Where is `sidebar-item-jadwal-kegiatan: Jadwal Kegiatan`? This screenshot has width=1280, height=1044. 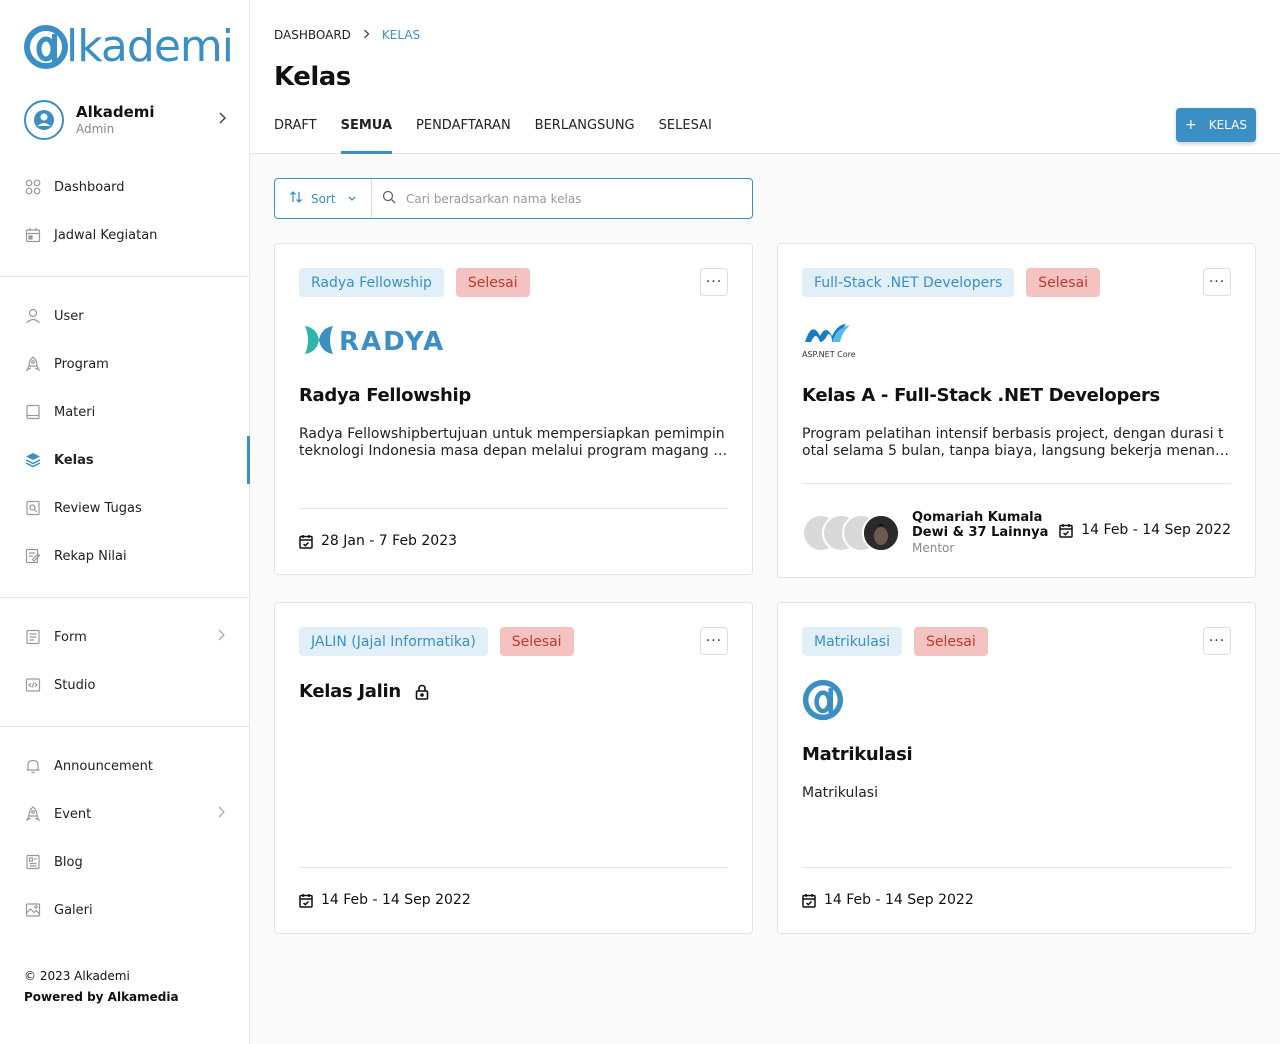
sidebar-item-jadwal-kegiatan: Jadwal Kegiatan is located at coordinates (124, 235).